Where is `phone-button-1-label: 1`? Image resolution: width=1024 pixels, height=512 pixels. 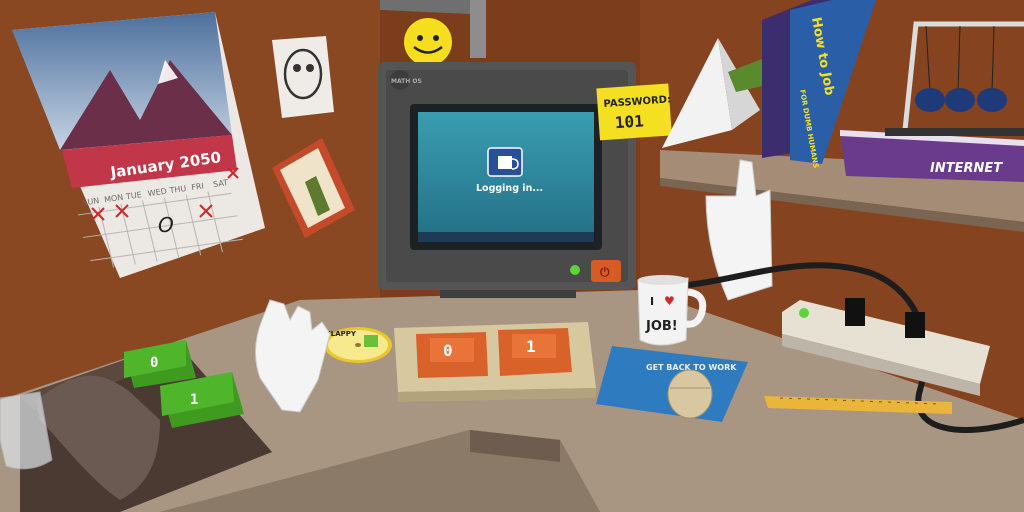
phone-button-1-label: 1 is located at coordinates (194, 400).